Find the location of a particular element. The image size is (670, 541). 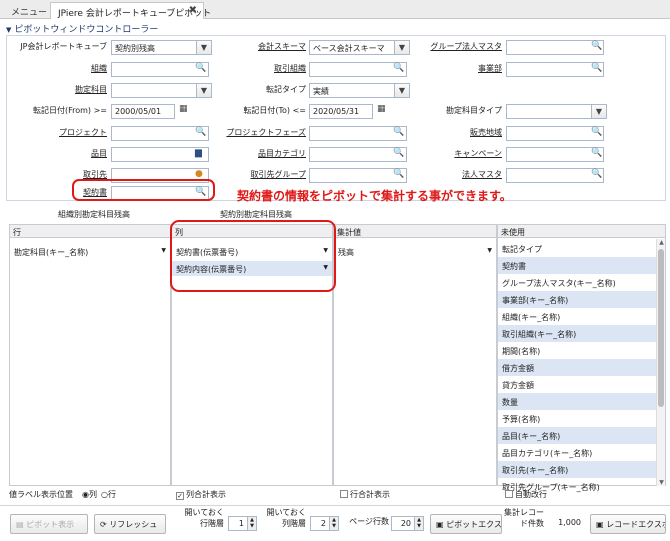

page-rows-label: ページ行数 is located at coordinates (369, 521).